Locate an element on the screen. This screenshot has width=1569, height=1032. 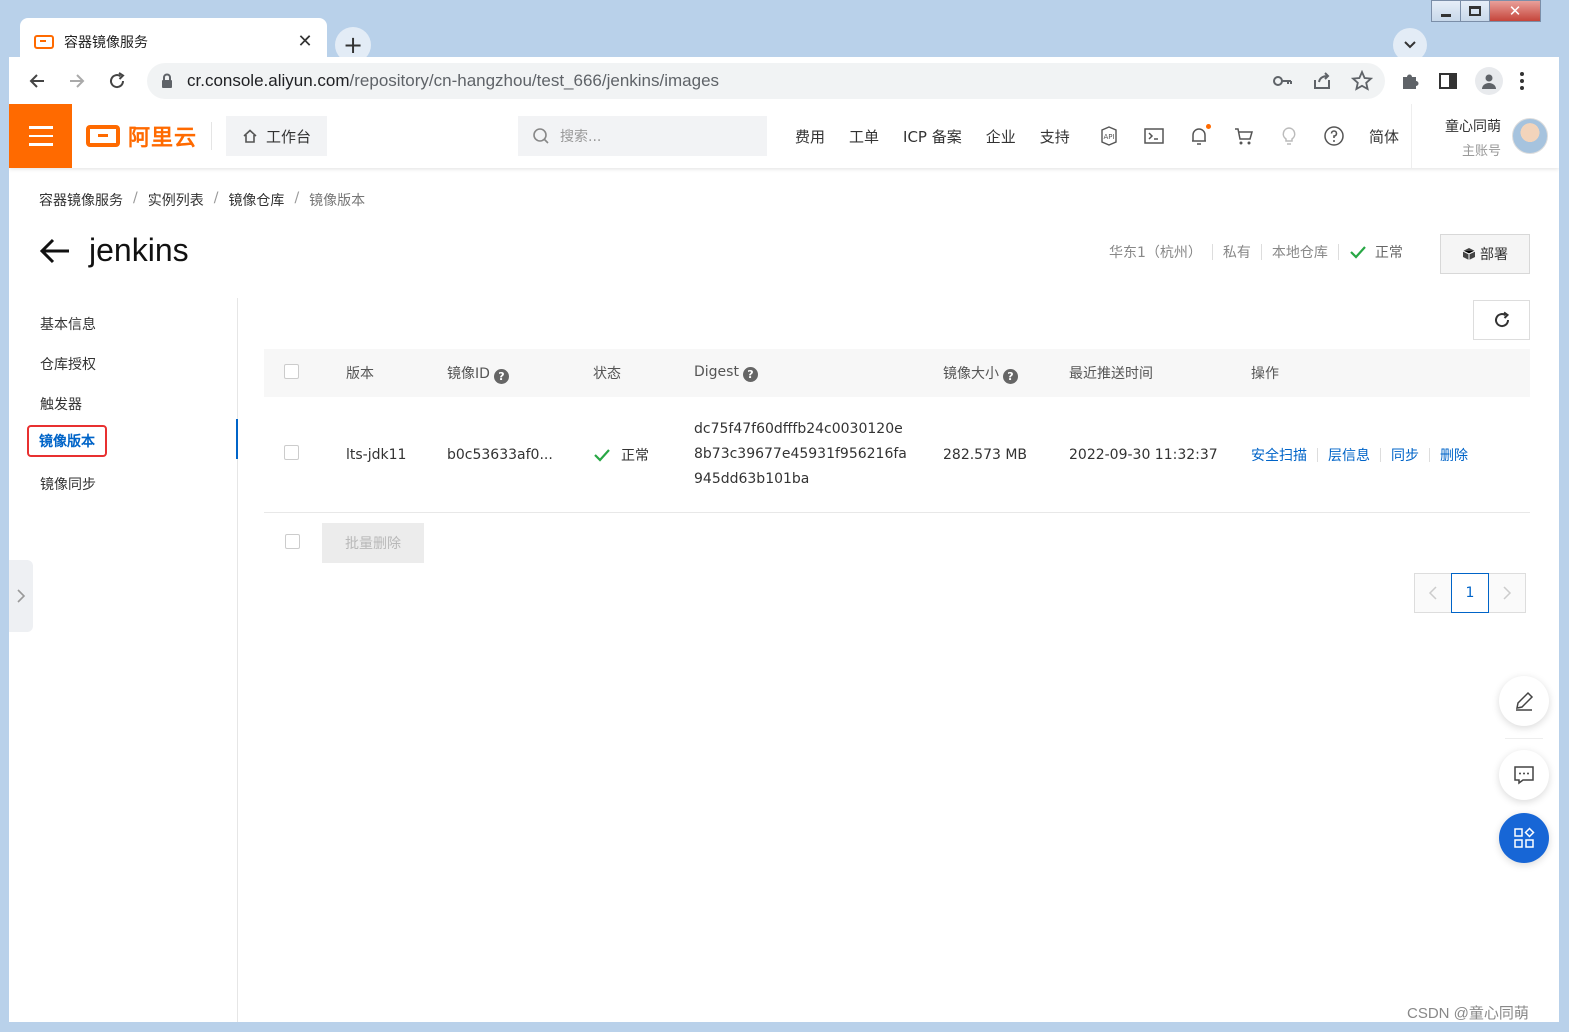
cell-version: lts-jdk11 is located at coordinates (376, 454).